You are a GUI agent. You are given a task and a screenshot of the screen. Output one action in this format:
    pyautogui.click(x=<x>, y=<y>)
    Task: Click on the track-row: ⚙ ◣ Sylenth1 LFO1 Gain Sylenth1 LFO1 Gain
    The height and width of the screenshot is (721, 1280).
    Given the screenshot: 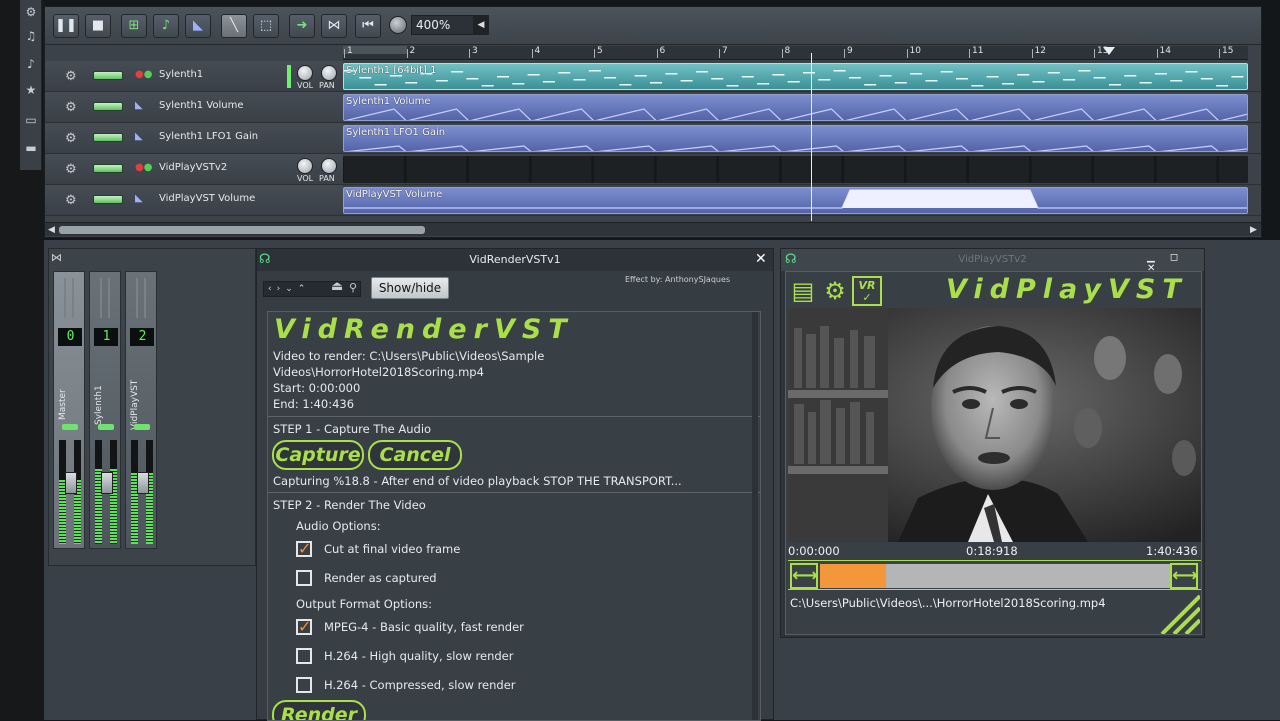 What is the action you would take?
    pyautogui.click(x=653, y=138)
    